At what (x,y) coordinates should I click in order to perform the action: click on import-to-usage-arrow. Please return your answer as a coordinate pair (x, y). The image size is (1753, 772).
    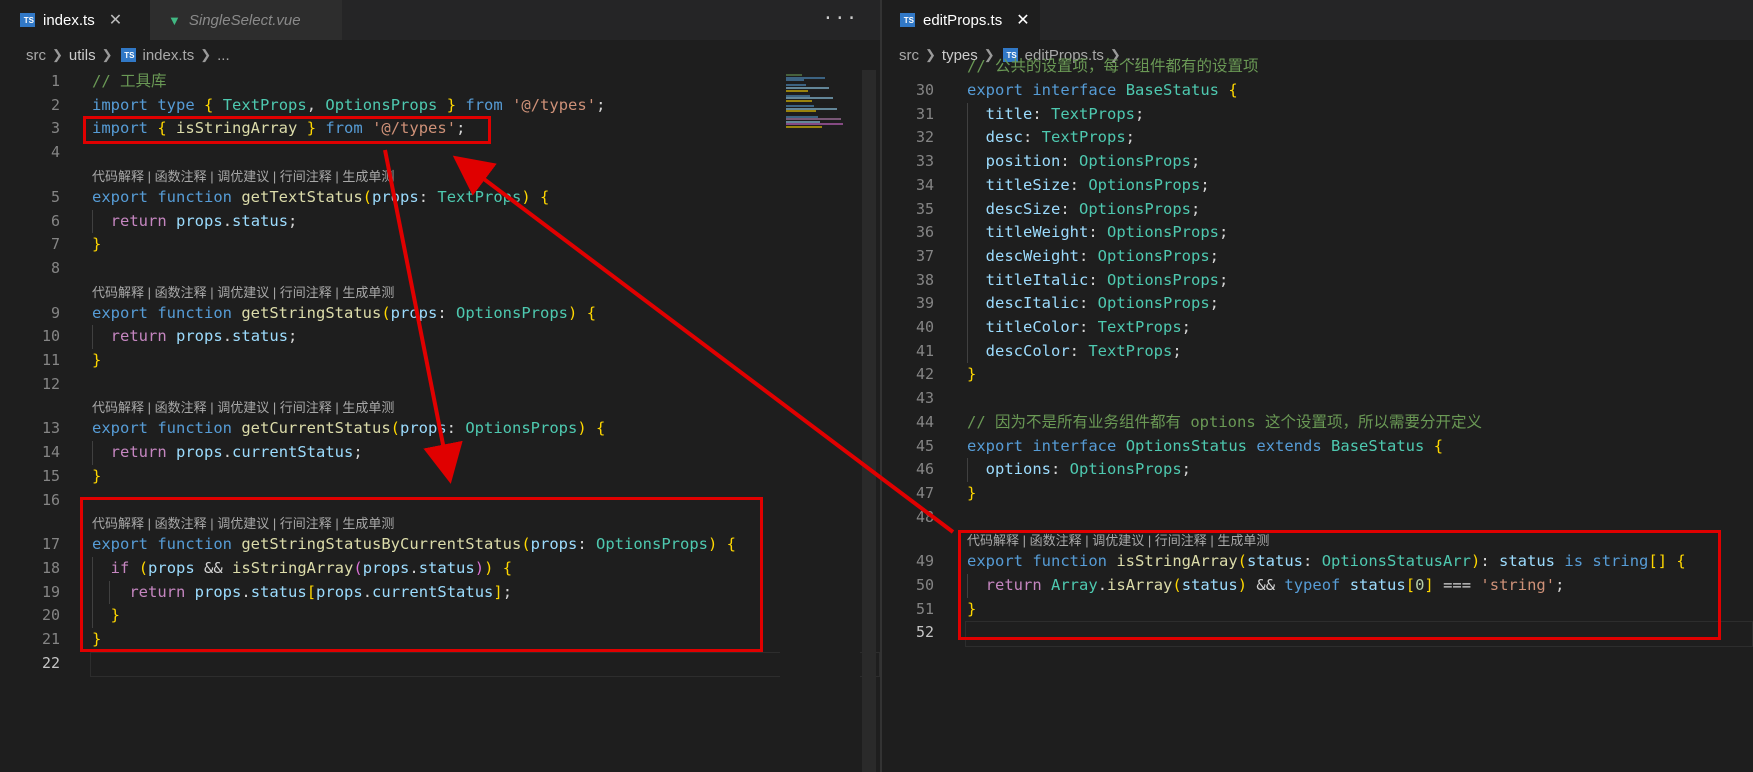
    Looking at the image, I should click on (423, 316).